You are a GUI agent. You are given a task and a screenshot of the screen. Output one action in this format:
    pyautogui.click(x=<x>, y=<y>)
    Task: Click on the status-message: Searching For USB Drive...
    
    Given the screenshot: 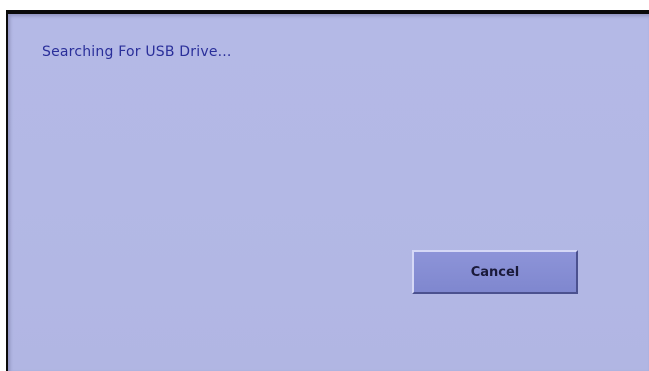 What is the action you would take?
    pyautogui.click(x=137, y=52)
    